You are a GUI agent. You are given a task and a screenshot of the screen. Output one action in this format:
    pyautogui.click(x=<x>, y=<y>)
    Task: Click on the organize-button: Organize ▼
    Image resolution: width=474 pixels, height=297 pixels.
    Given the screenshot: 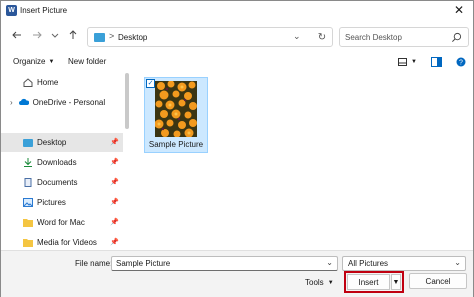 What is the action you would take?
    pyautogui.click(x=33, y=61)
    